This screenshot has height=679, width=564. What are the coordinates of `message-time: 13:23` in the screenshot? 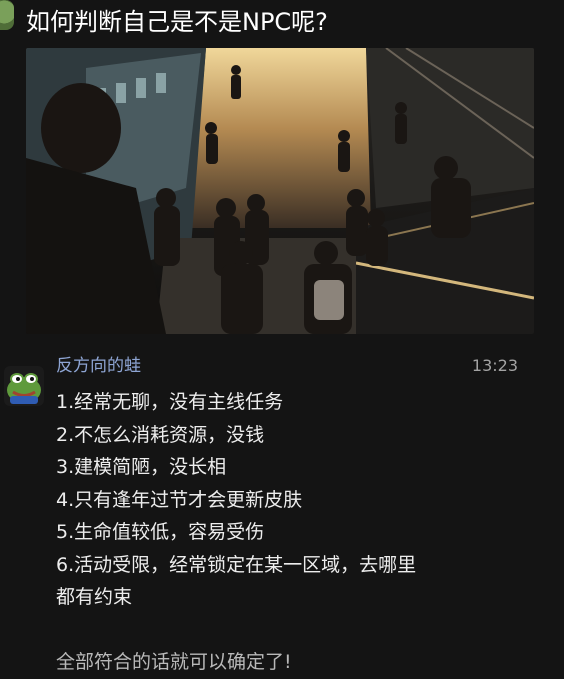 It's located at (494, 365).